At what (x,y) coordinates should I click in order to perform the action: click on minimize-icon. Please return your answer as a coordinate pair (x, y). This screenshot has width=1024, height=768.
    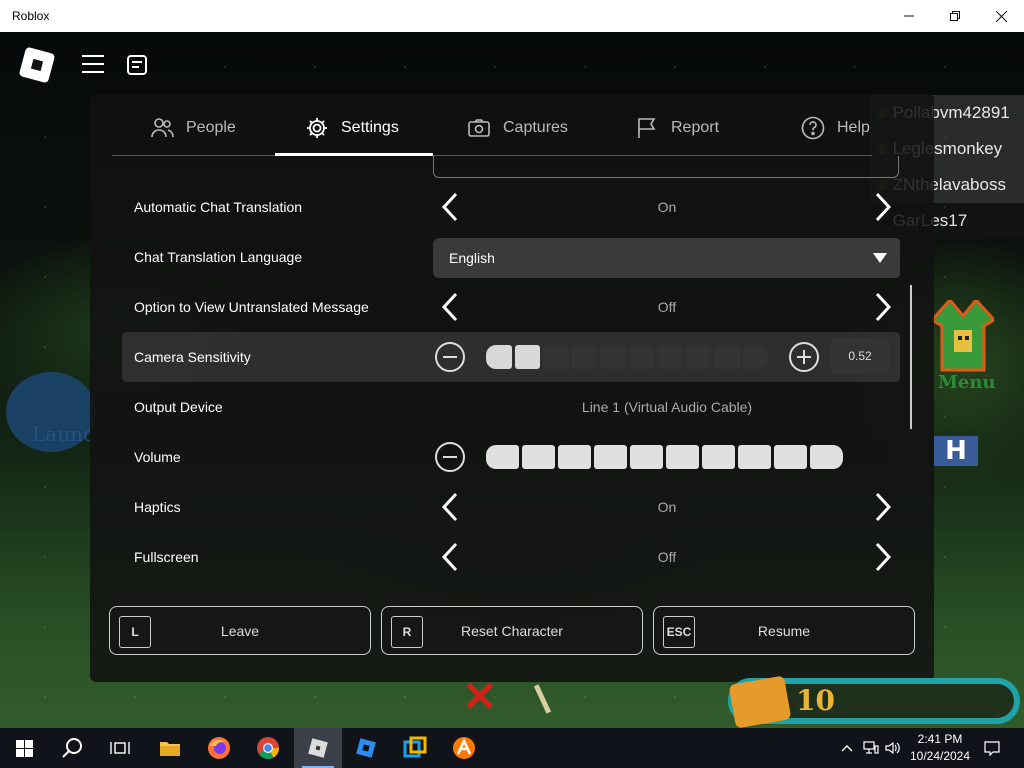
    Looking at the image, I should click on (909, 16).